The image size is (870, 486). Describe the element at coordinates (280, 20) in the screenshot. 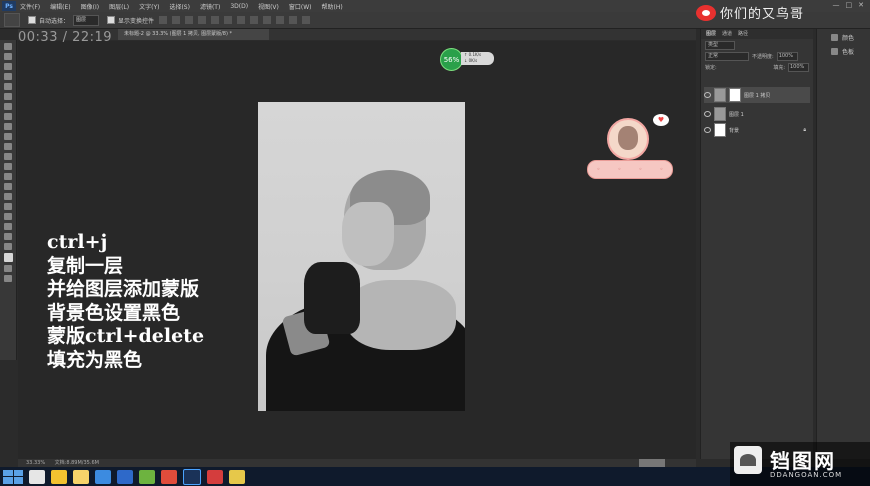

I see `distribute-left-icon` at that location.